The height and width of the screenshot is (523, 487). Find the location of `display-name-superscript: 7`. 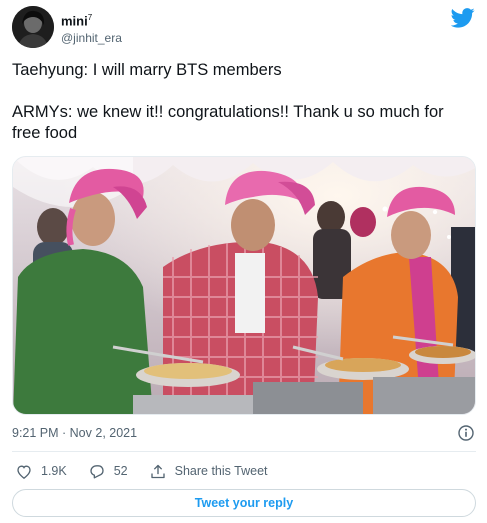

display-name-superscript: 7 is located at coordinates (90, 17).